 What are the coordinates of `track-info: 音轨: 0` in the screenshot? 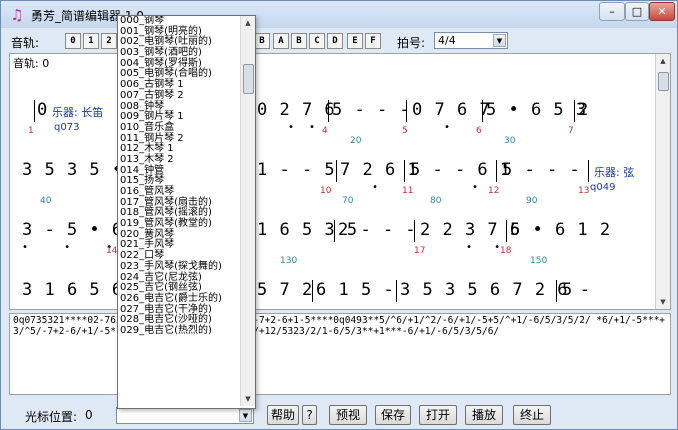 It's located at (31, 63).